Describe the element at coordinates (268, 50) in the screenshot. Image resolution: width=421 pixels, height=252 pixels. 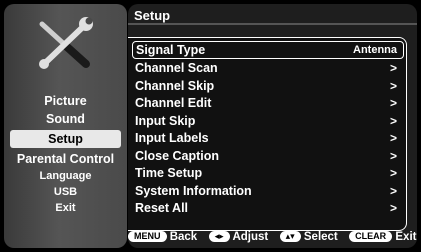
I see `setup-option-signal-type: Signal Type Antenna` at that location.